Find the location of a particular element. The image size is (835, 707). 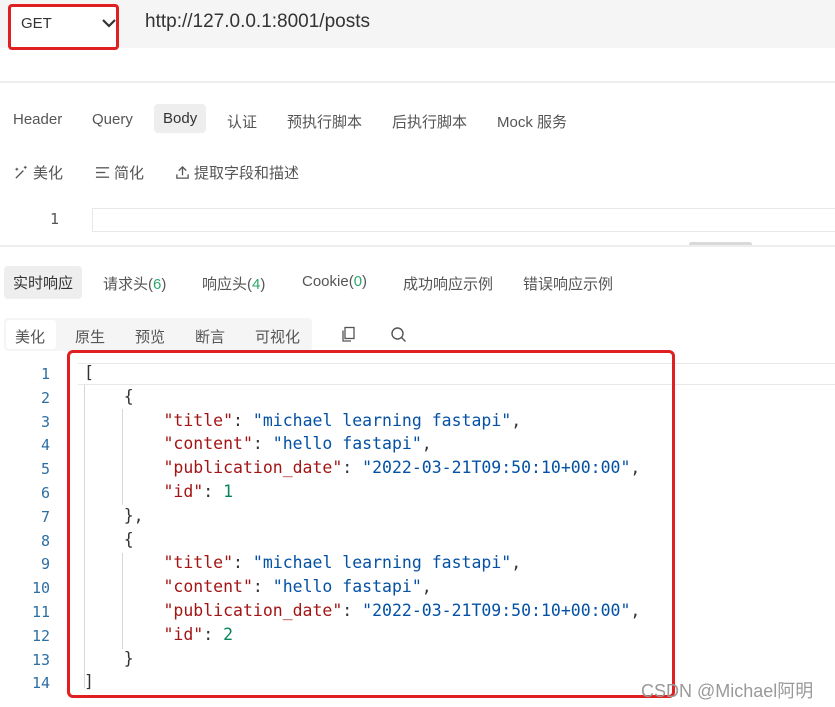

line-number: 13 is located at coordinates (40, 659).